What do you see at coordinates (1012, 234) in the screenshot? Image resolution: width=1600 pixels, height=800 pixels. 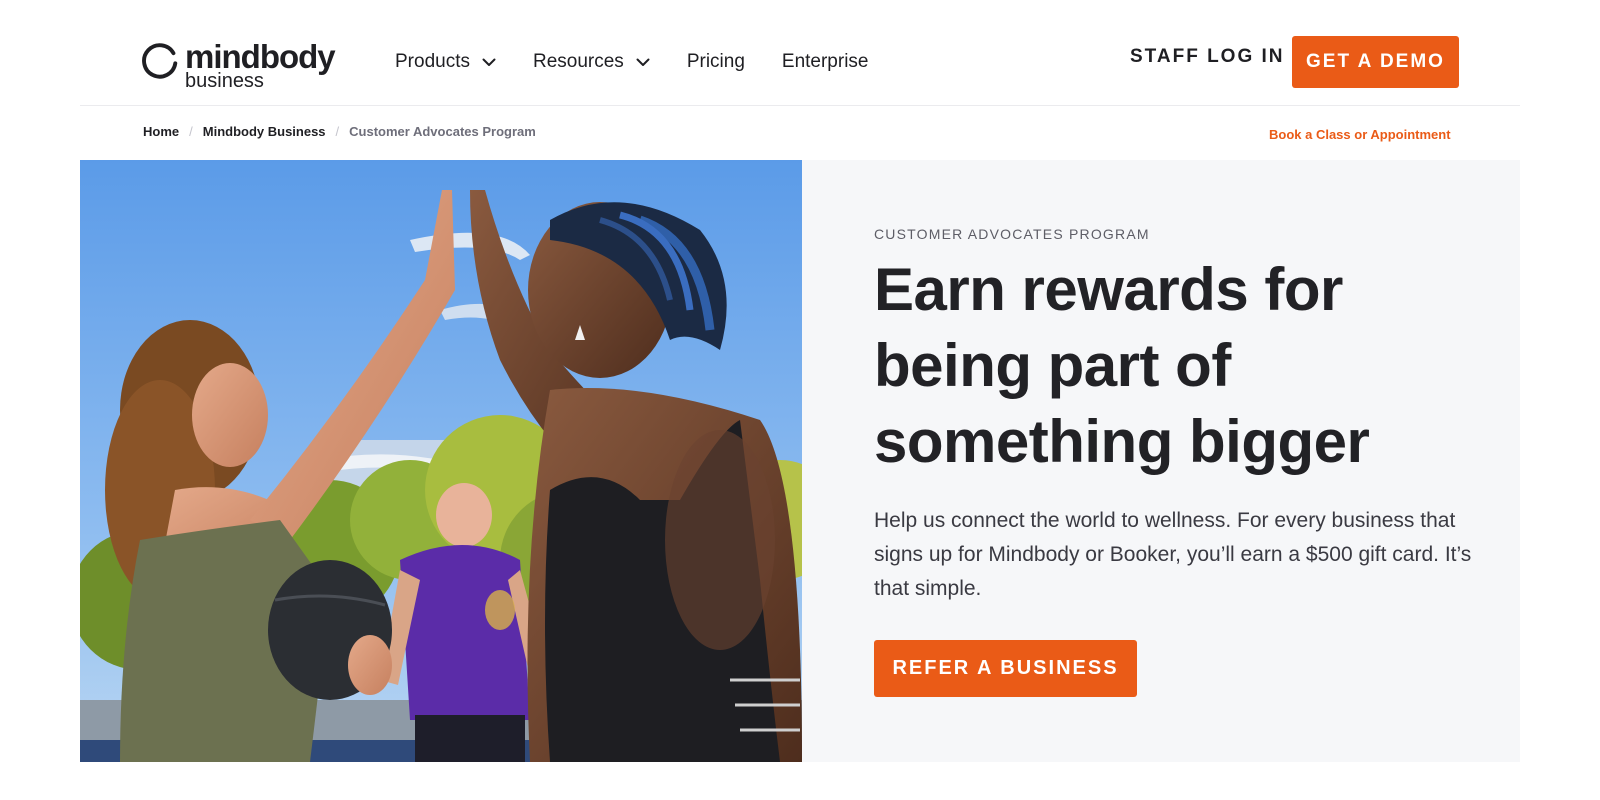 I see `hero-eyebrow: CUSTOMER ADVOCATES PROGRAM` at bounding box center [1012, 234].